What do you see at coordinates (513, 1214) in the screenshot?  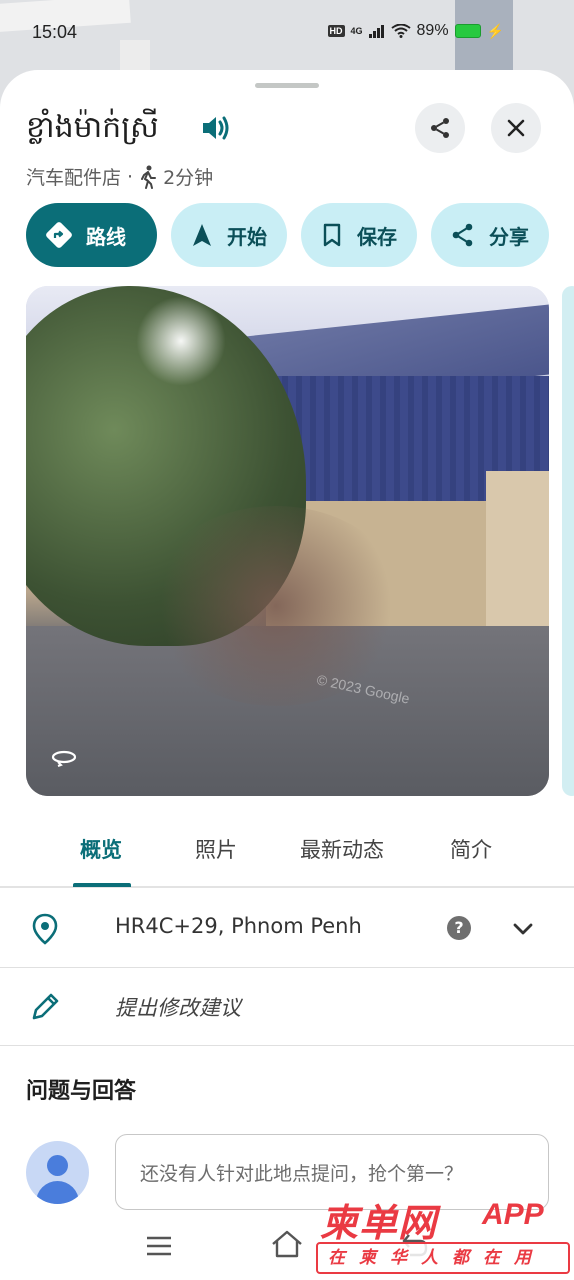 I see `watermark-app: APP` at bounding box center [513, 1214].